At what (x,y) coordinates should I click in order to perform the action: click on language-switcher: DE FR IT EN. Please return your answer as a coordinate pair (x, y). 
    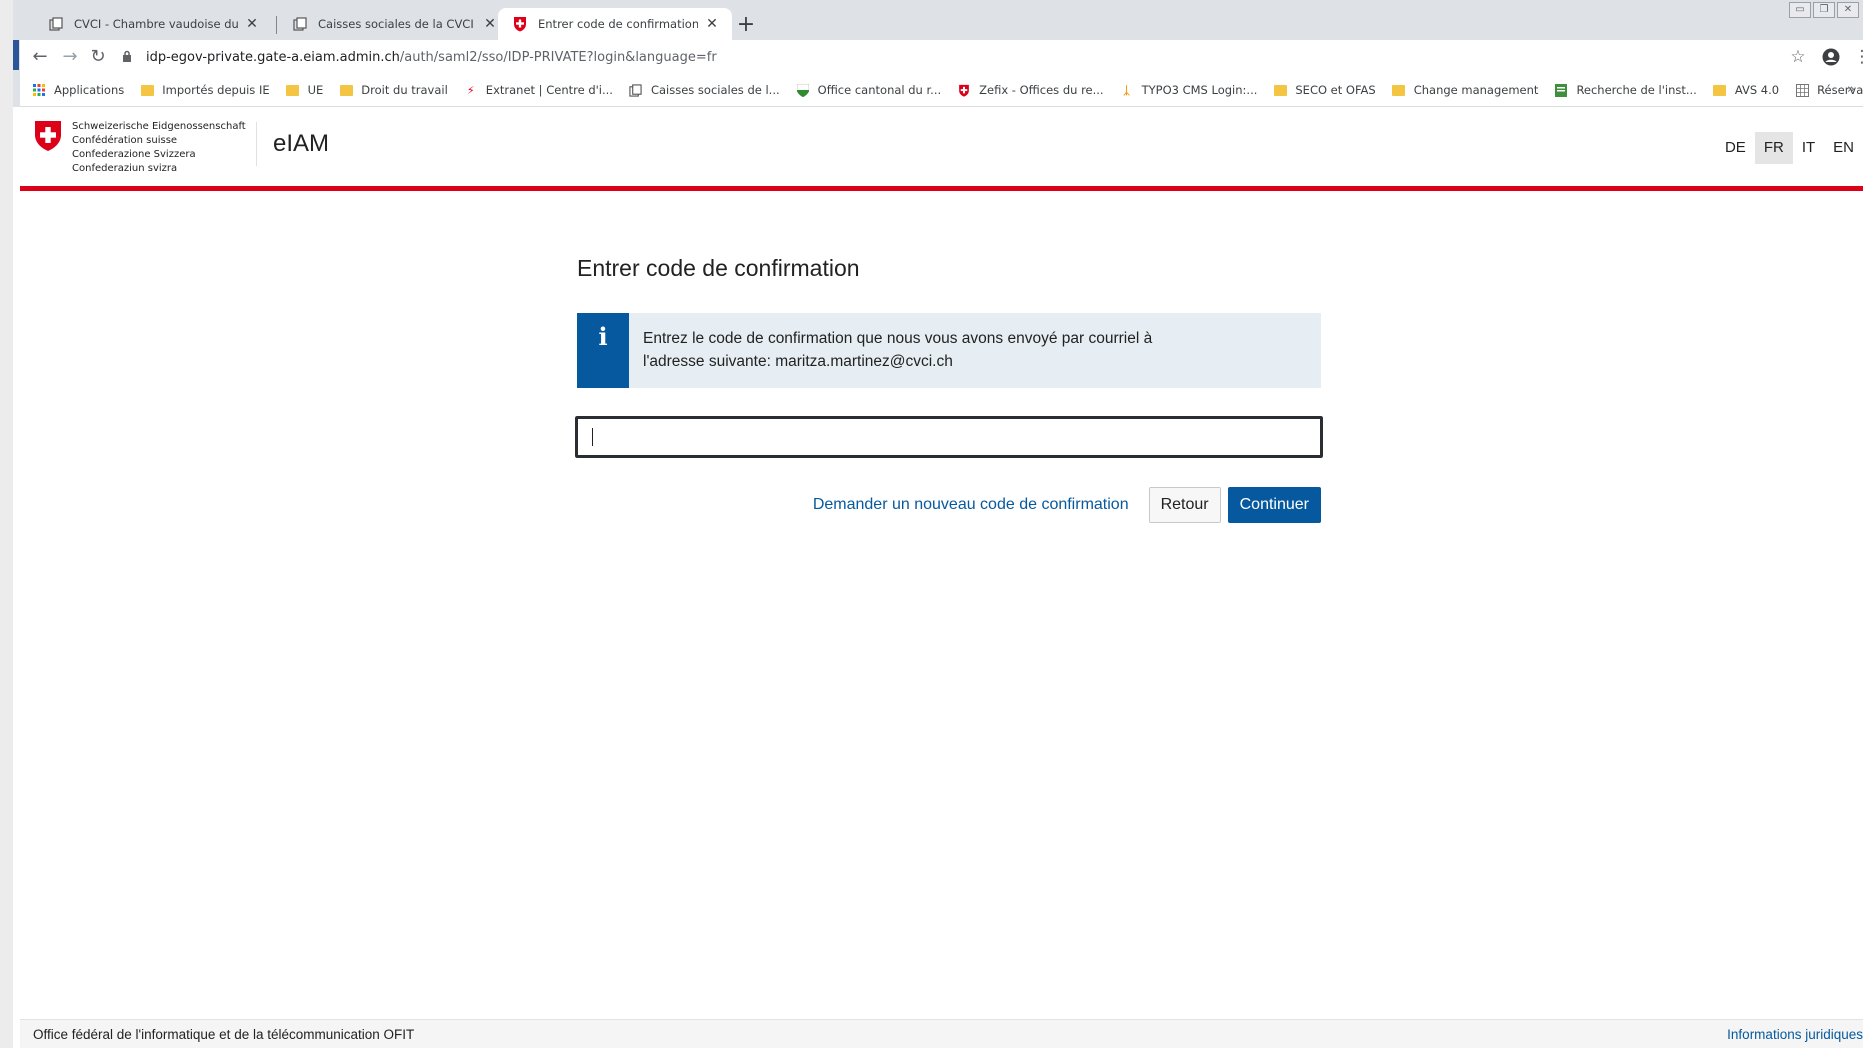
    Looking at the image, I should click on (1789, 148).